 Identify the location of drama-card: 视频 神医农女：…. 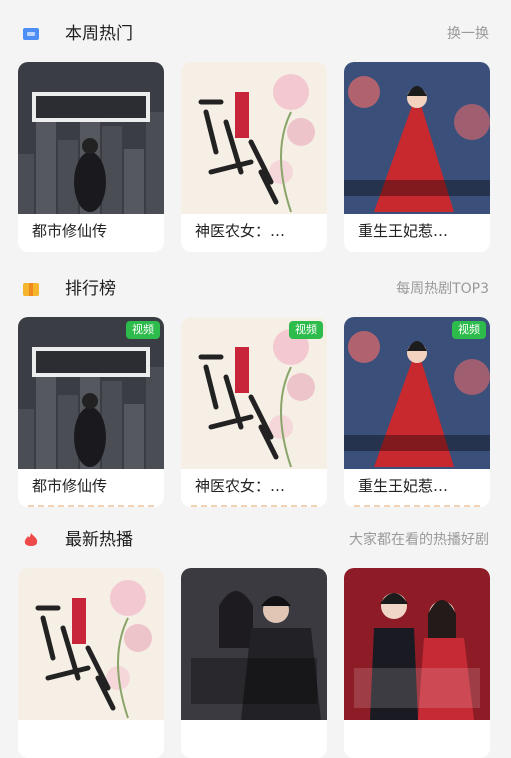
(254, 412).